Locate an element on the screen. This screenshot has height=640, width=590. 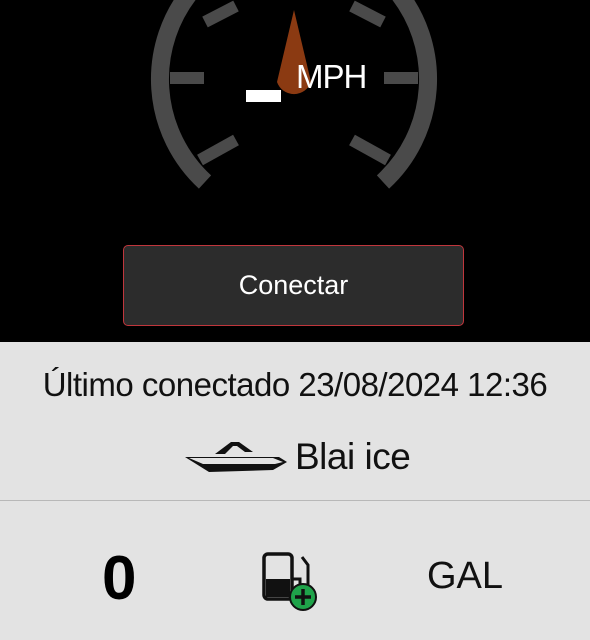
last-connected-text: Último conectado 23/08/2024 12:36 is located at coordinates (295, 384).